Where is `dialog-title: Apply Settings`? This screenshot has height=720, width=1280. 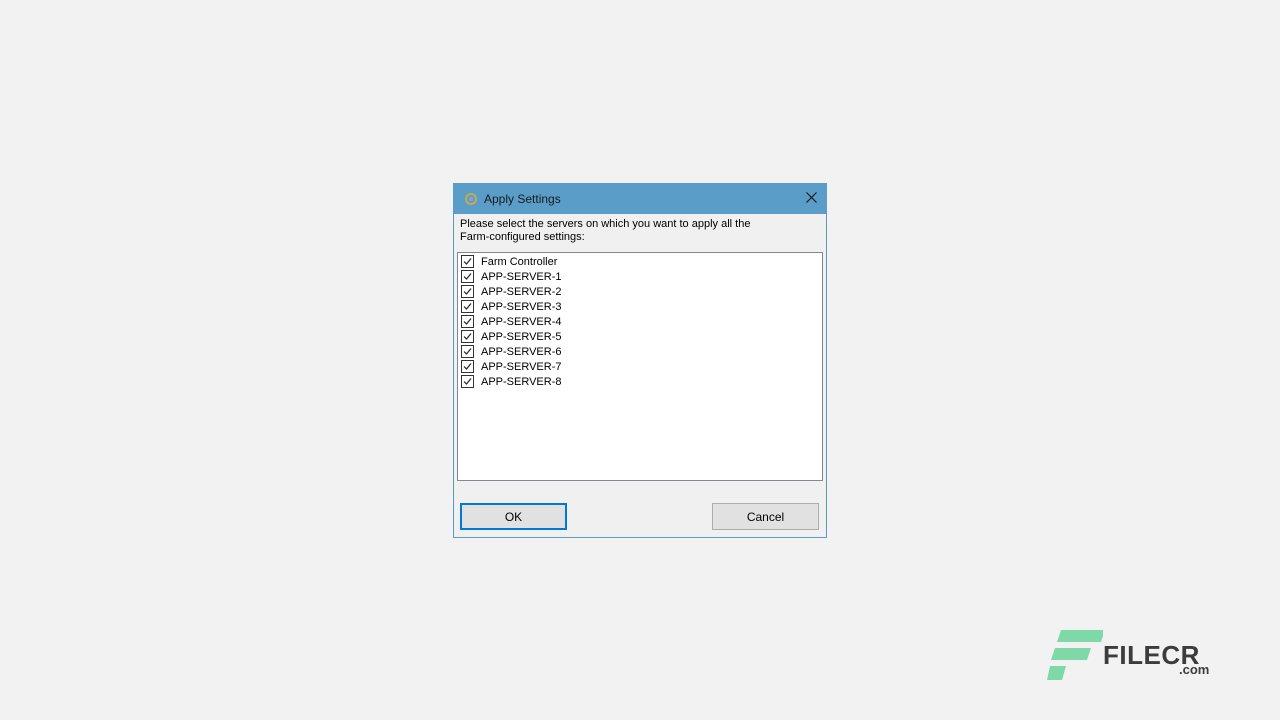
dialog-title: Apply Settings is located at coordinates (522, 199).